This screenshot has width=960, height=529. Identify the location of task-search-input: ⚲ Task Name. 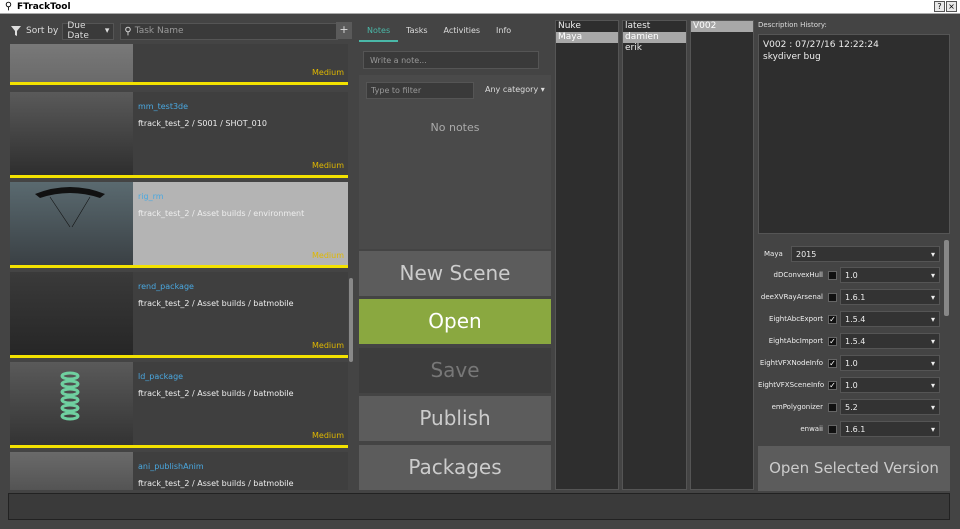
(229, 31).